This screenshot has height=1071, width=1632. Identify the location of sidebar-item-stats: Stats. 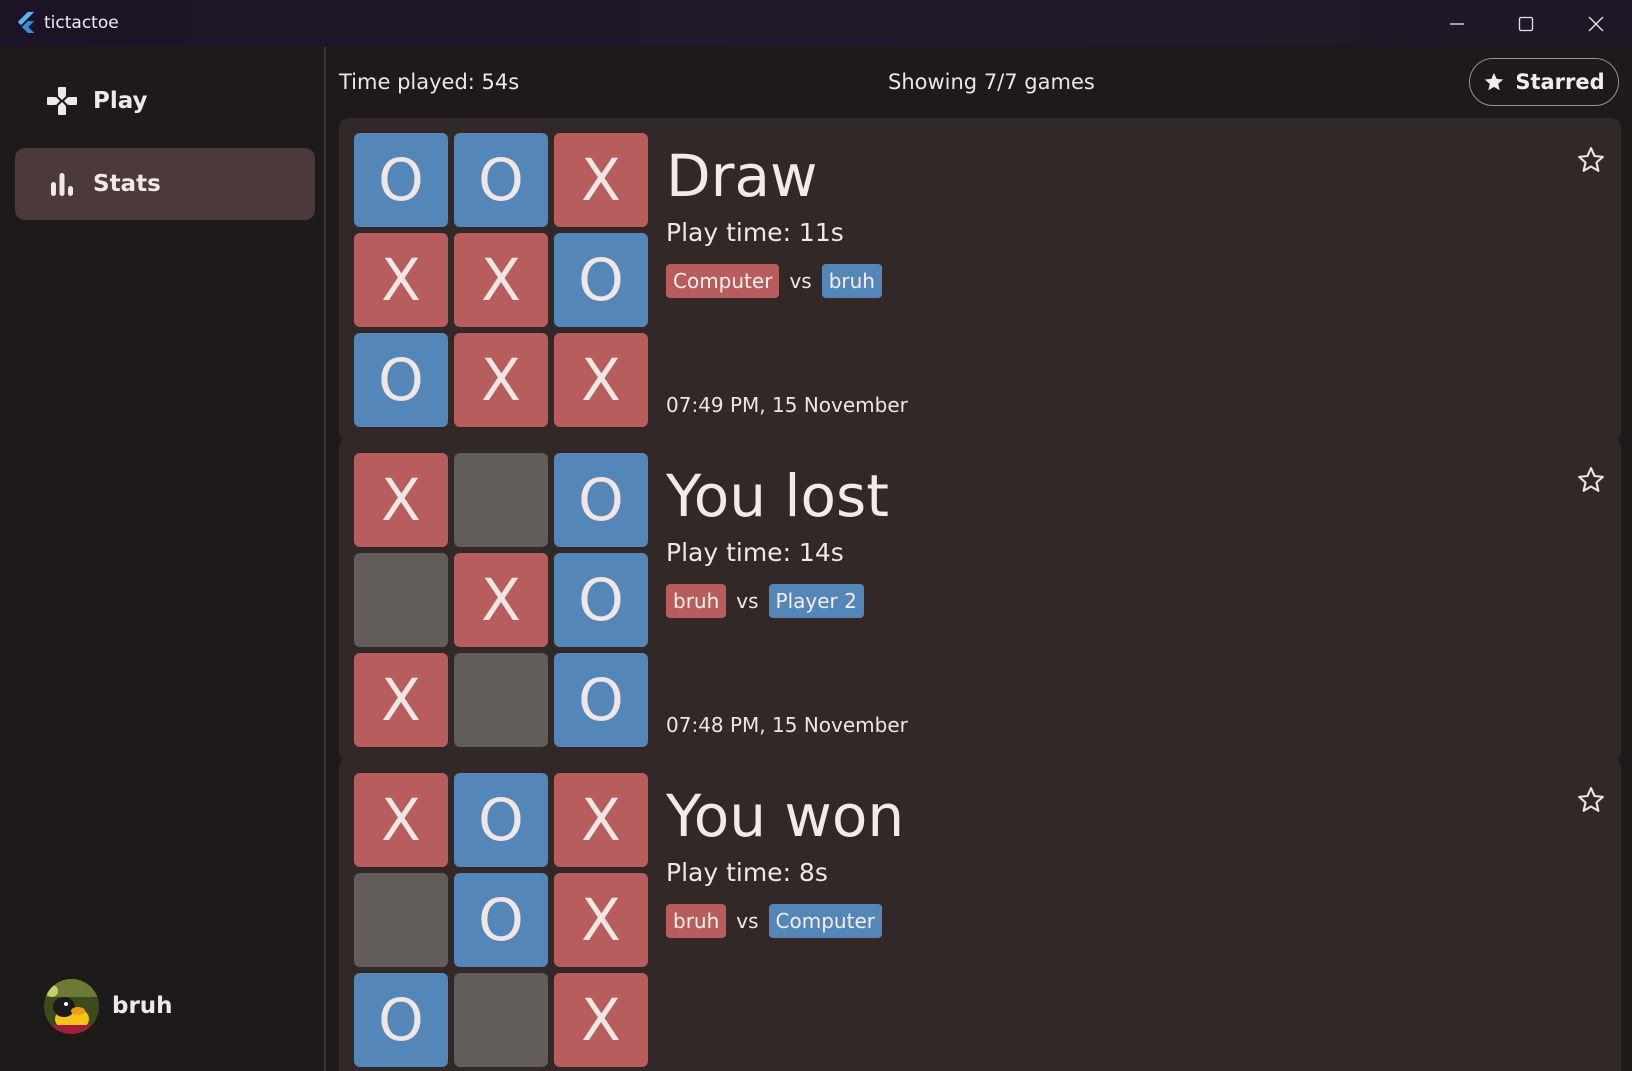
(165, 184).